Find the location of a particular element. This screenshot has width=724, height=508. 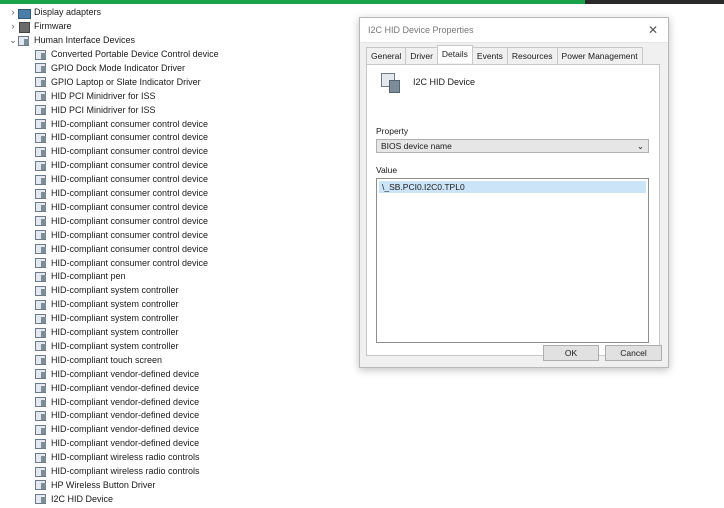

value-listbox: \_SB.PCI0.I2C0.TPL0 is located at coordinates (512, 260).